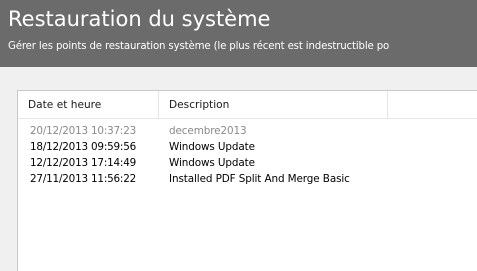 This screenshot has height=271, width=477. I want to click on column-header-date: Date et heure, so click(88, 104).